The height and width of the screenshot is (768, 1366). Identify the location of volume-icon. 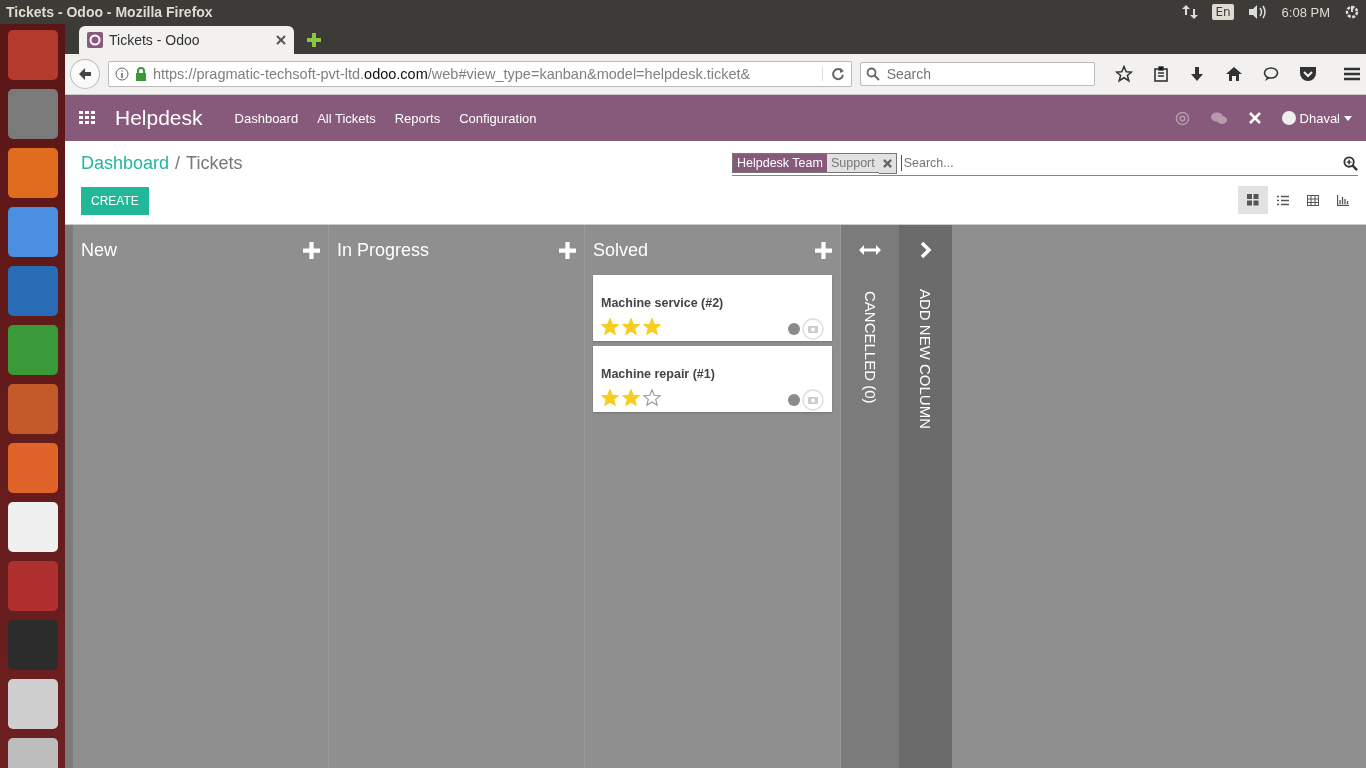
(1257, 12).